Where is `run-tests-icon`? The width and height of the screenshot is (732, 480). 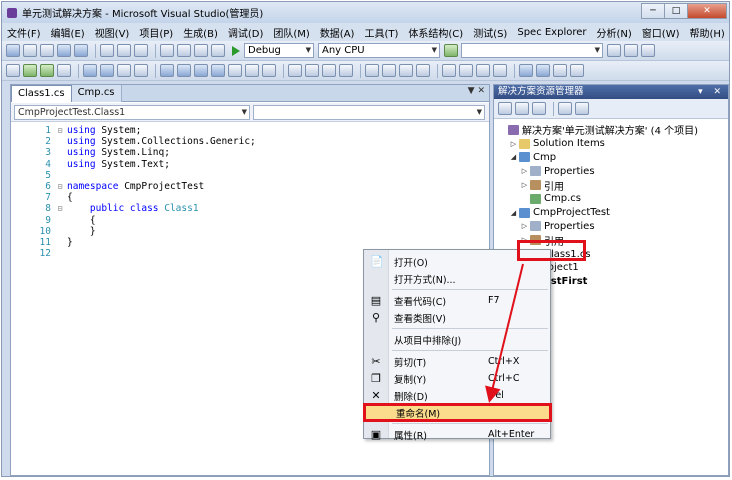
run-tests-icon is located at coordinates (30, 70).